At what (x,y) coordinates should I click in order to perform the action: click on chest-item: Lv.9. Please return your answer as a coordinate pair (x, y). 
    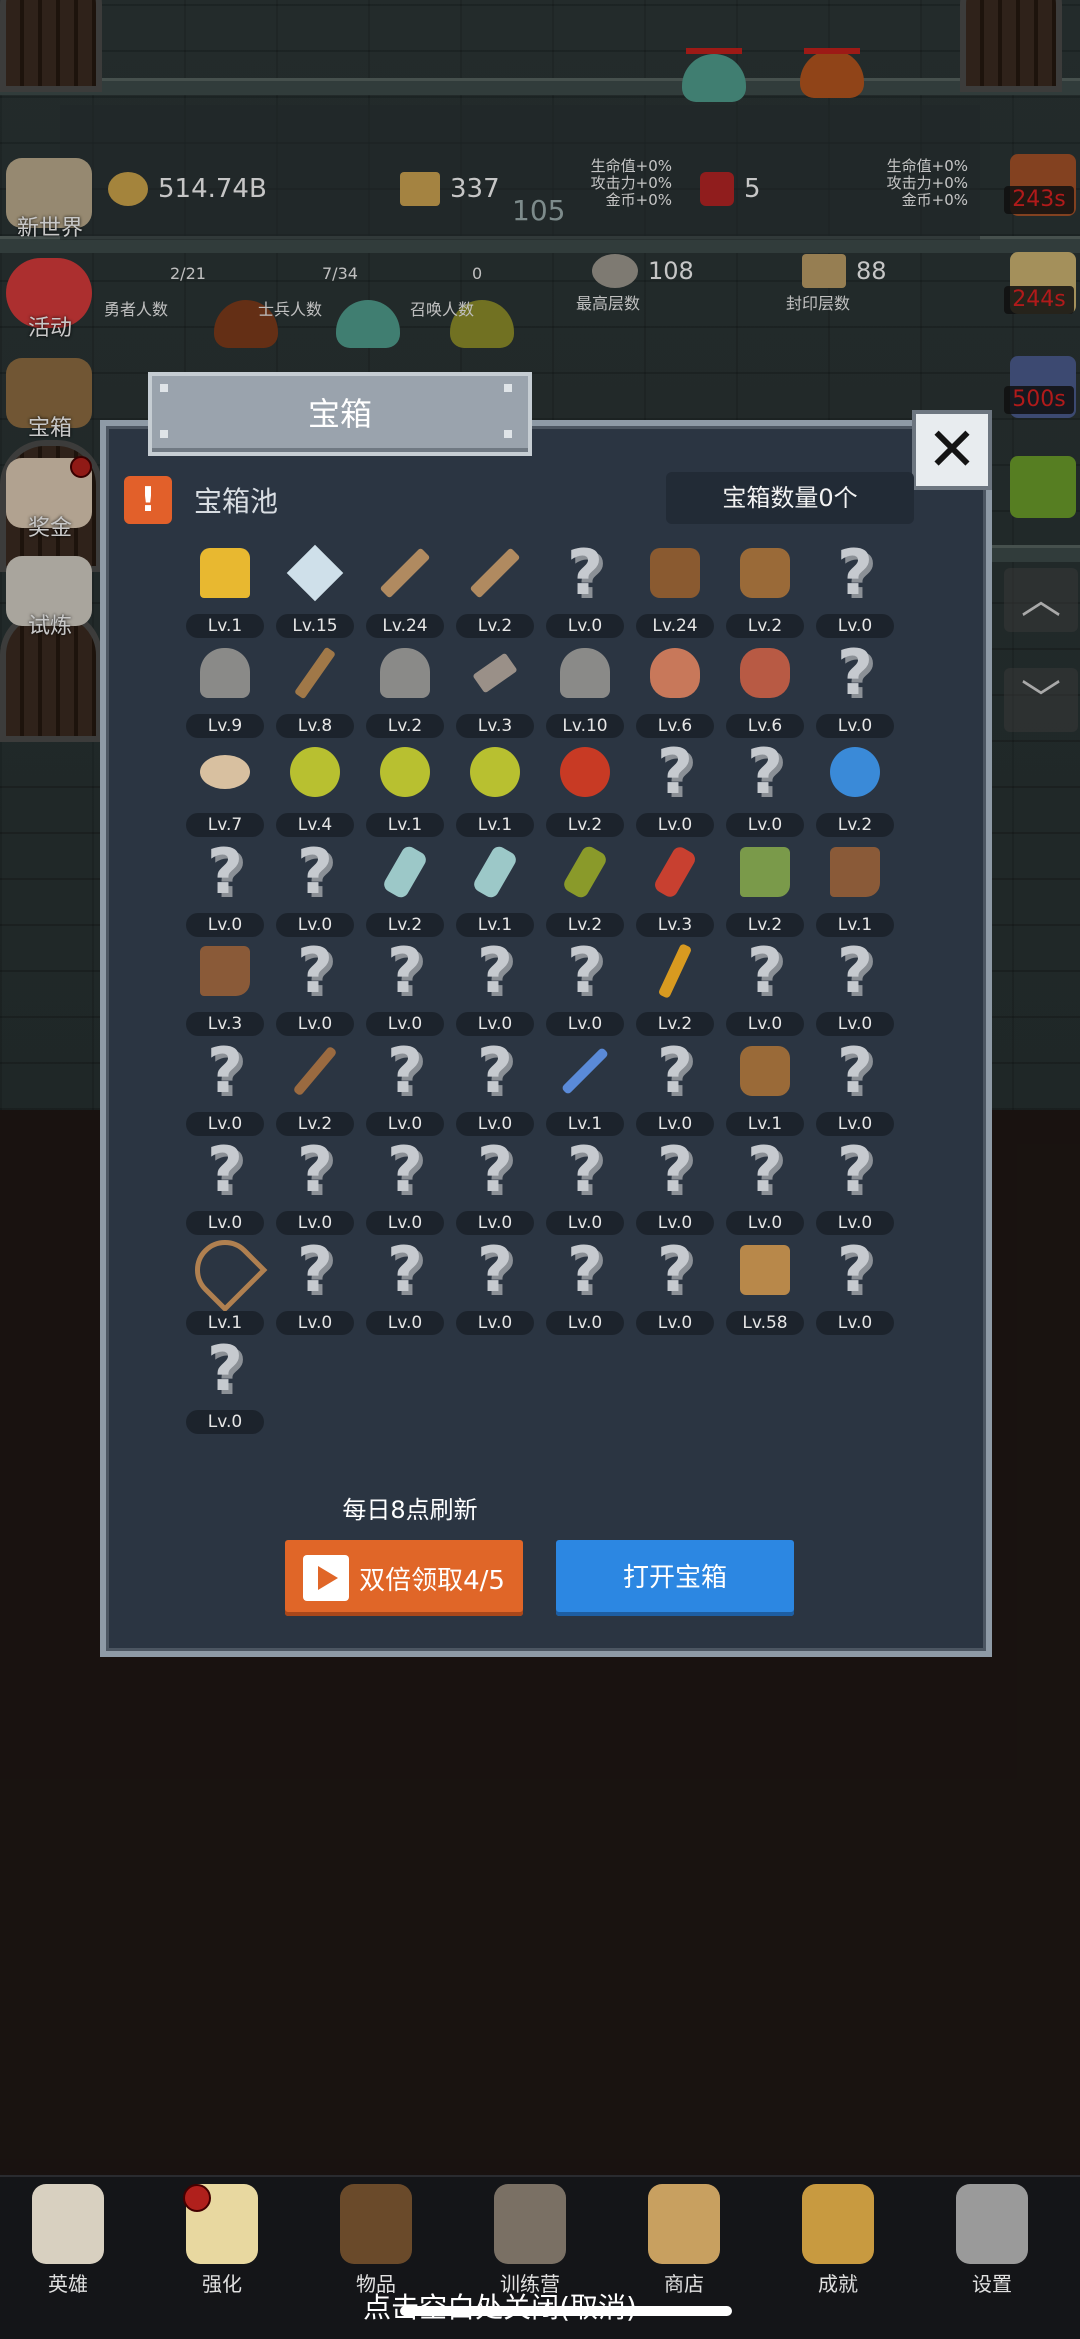
    Looking at the image, I should click on (225, 692).